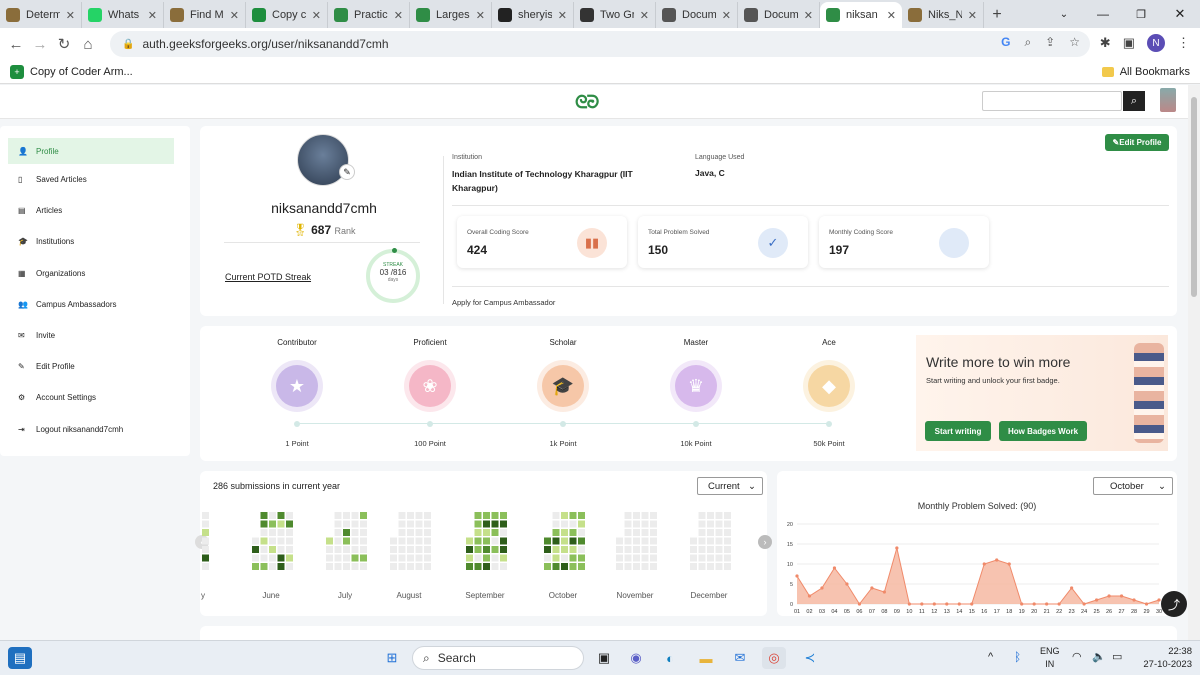  I want to click on start-writing-button: Start writing, so click(958, 431).